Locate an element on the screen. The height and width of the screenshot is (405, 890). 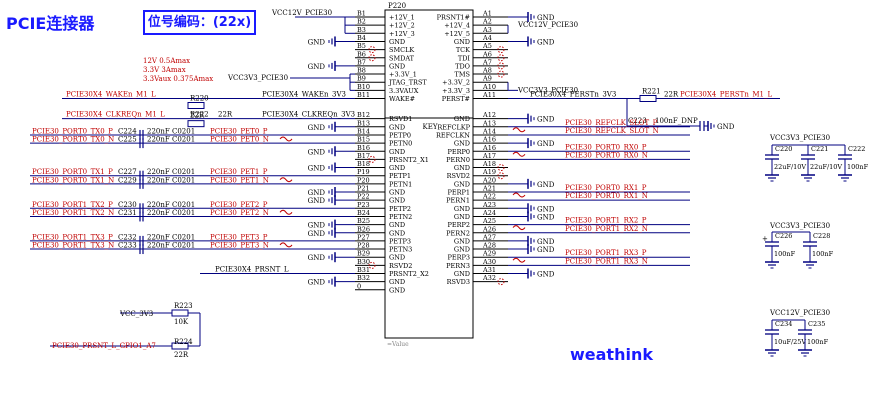
cap-ref: C234 is located at coordinates (783, 324).